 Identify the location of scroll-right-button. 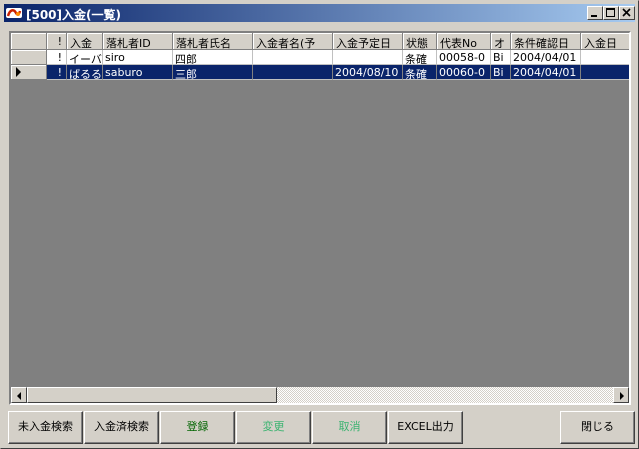
(621, 395).